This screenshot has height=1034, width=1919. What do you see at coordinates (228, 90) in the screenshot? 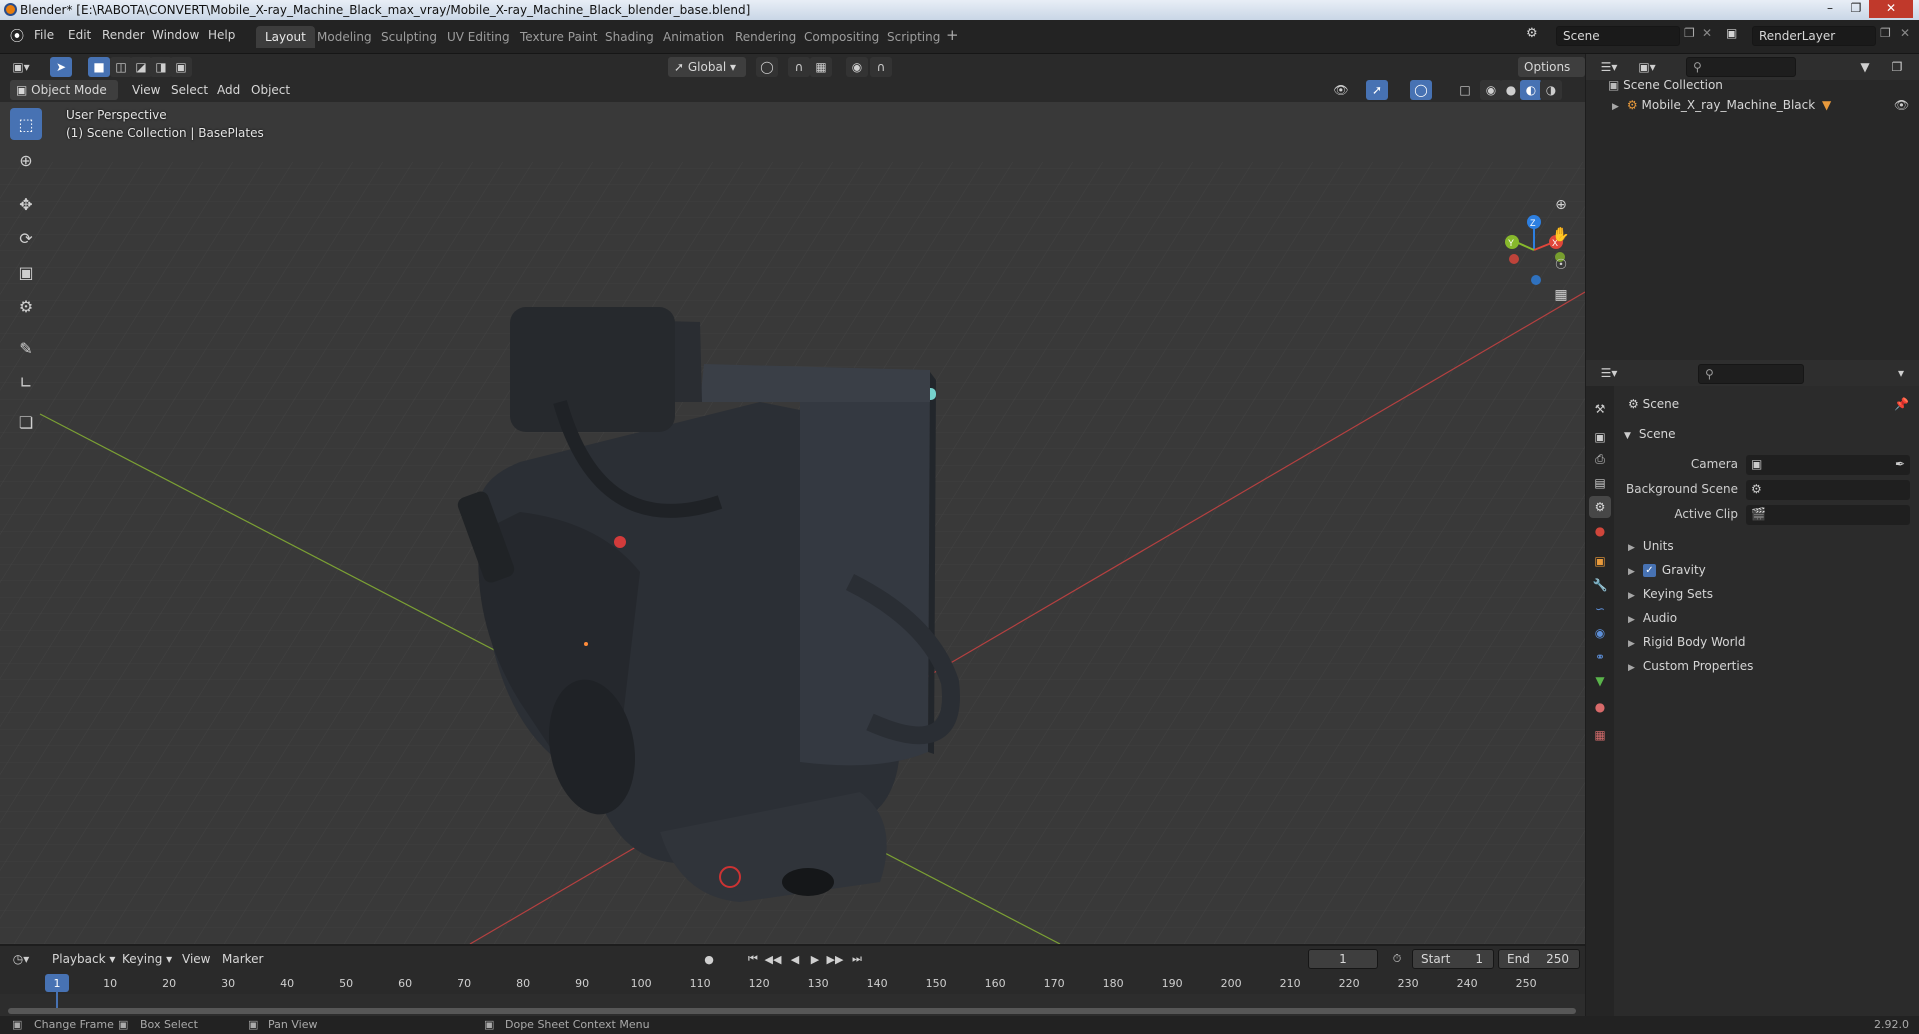
I see `viewport-menu-add: Add` at bounding box center [228, 90].